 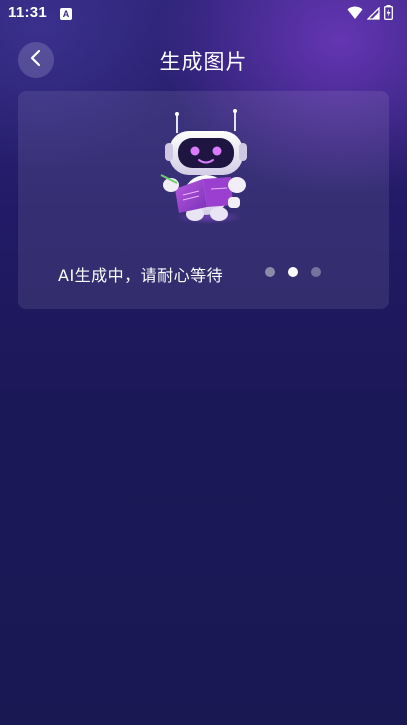 I want to click on loading-dot-active, so click(x=293, y=272).